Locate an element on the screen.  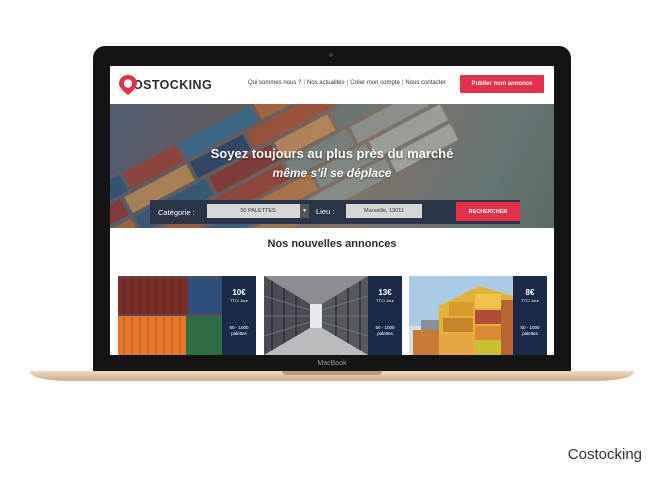
category-select: 50 PALETTES ▼ is located at coordinates (258, 211).